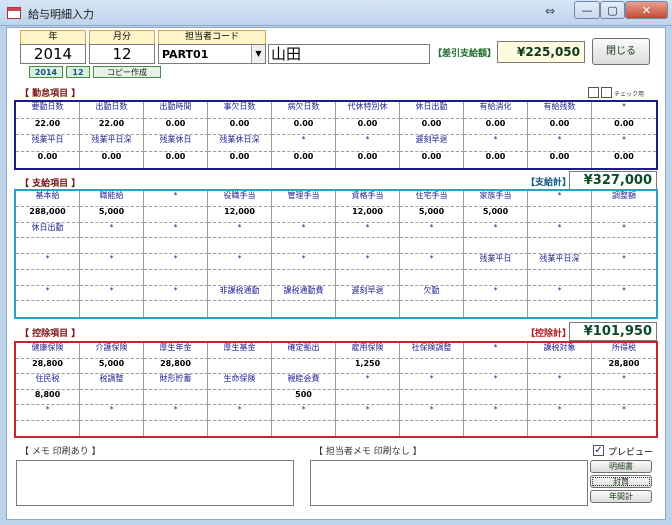 This screenshot has width=672, height=525. Describe the element at coordinates (550, 11) in the screenshot. I see `navigation-pane-icon: ⇔` at that location.